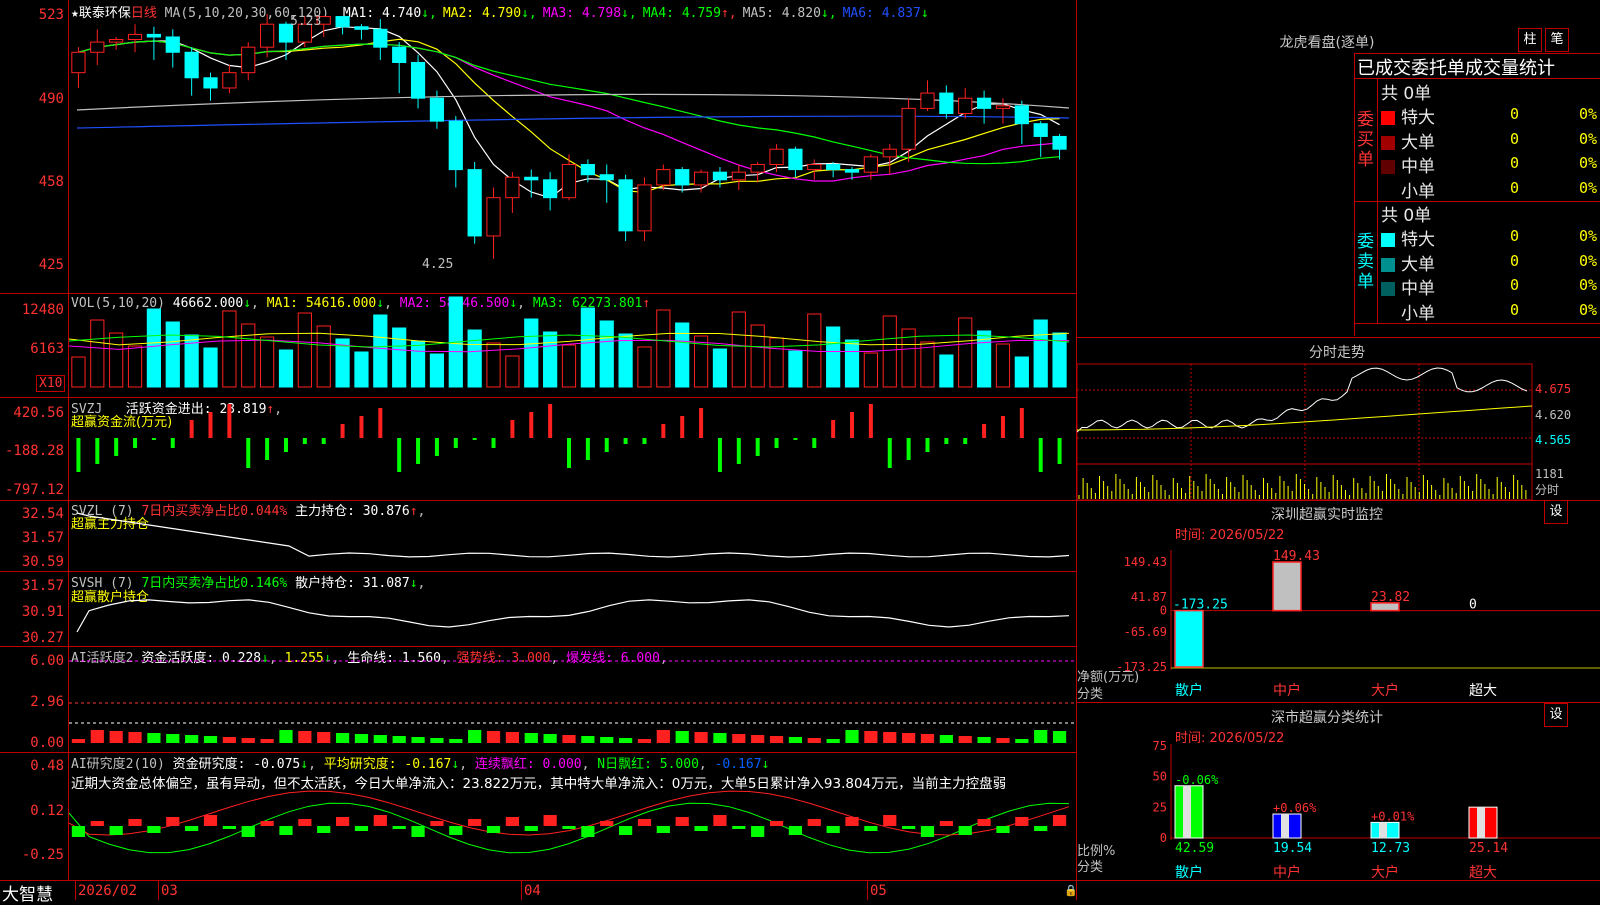 The image size is (1600, 905). Describe the element at coordinates (572, 609) in the screenshot. I see `retail-holding-chart` at that location.